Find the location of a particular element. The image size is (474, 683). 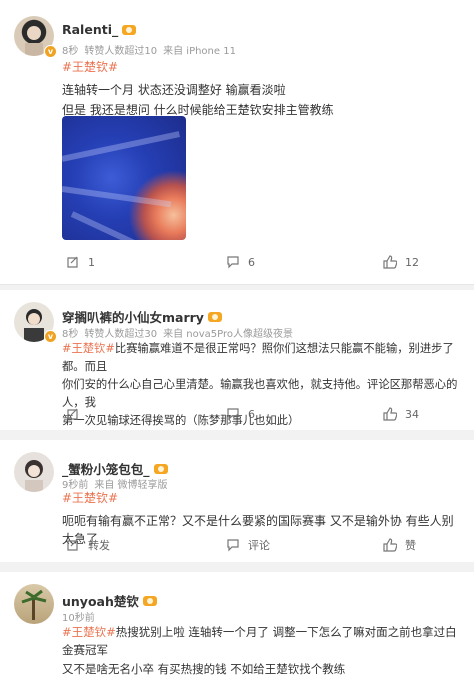

post-meta: 8秒 转赞人数超过10 来自 iPhone 11 is located at coordinates (149, 51).